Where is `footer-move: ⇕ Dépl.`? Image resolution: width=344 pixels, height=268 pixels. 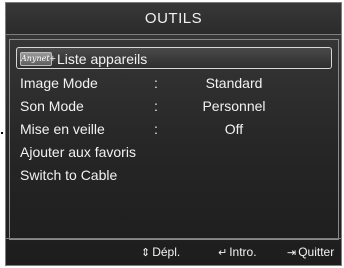 footer-move: ⇕ Dépl. is located at coordinates (160, 252).